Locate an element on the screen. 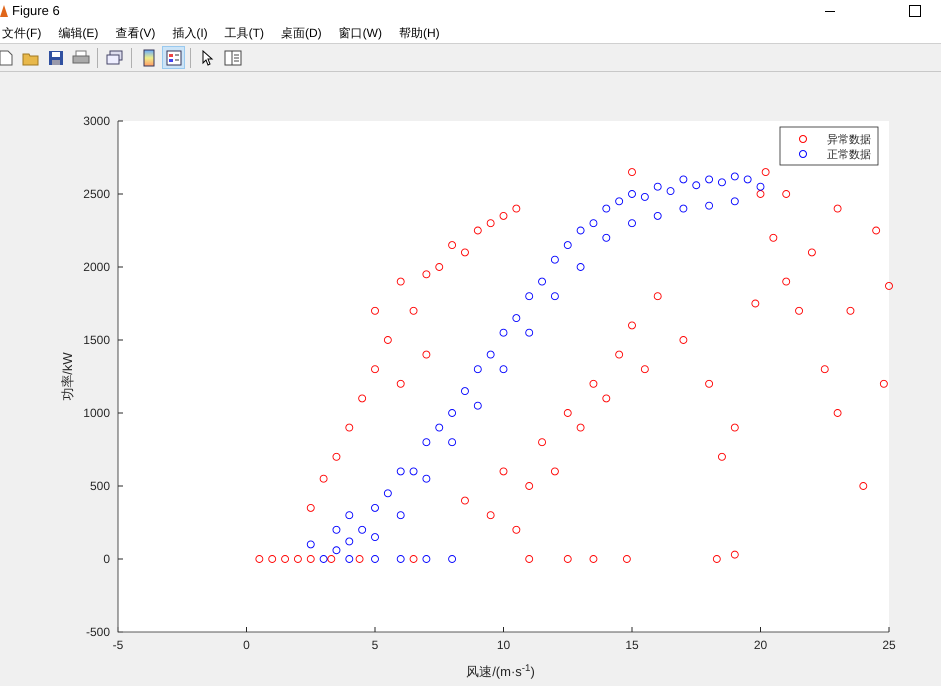 This screenshot has height=686, width=941. menu-item: 查看(V) is located at coordinates (135, 33).